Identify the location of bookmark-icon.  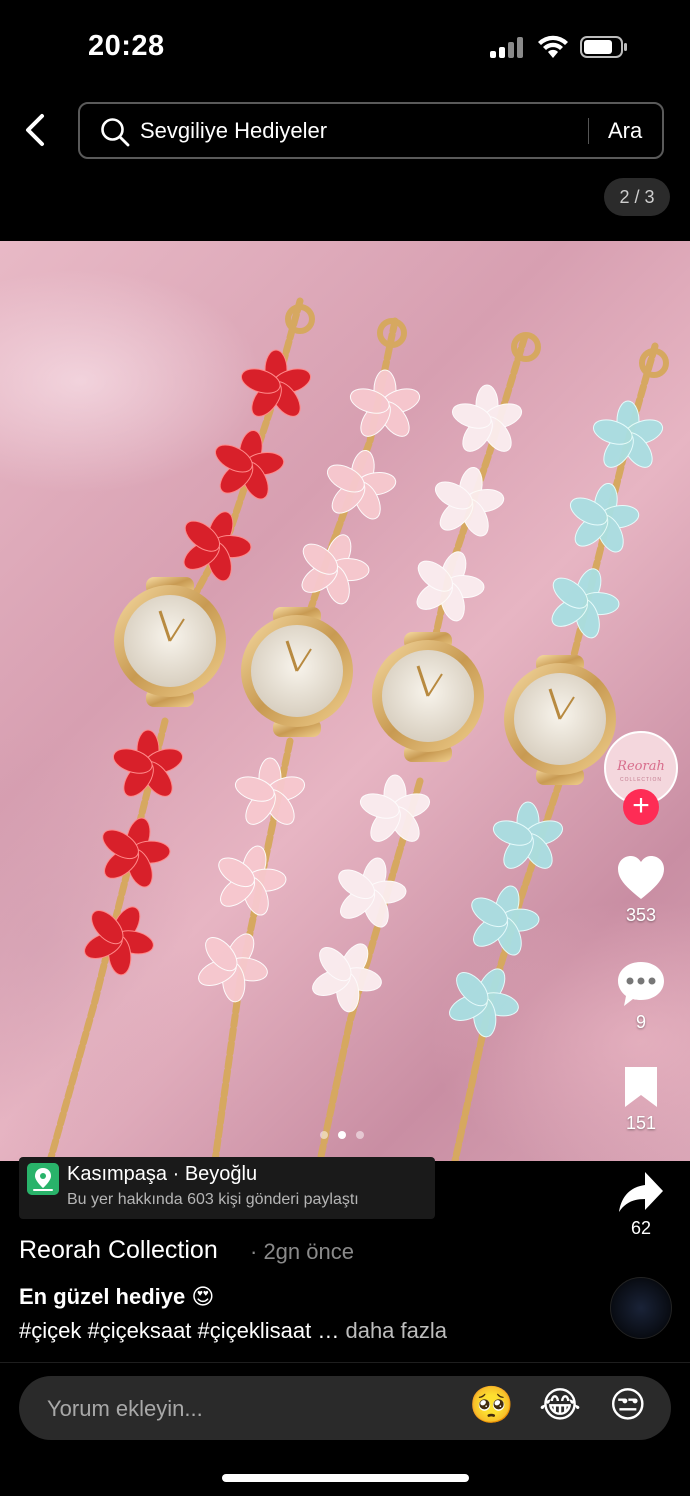
(641, 1087).